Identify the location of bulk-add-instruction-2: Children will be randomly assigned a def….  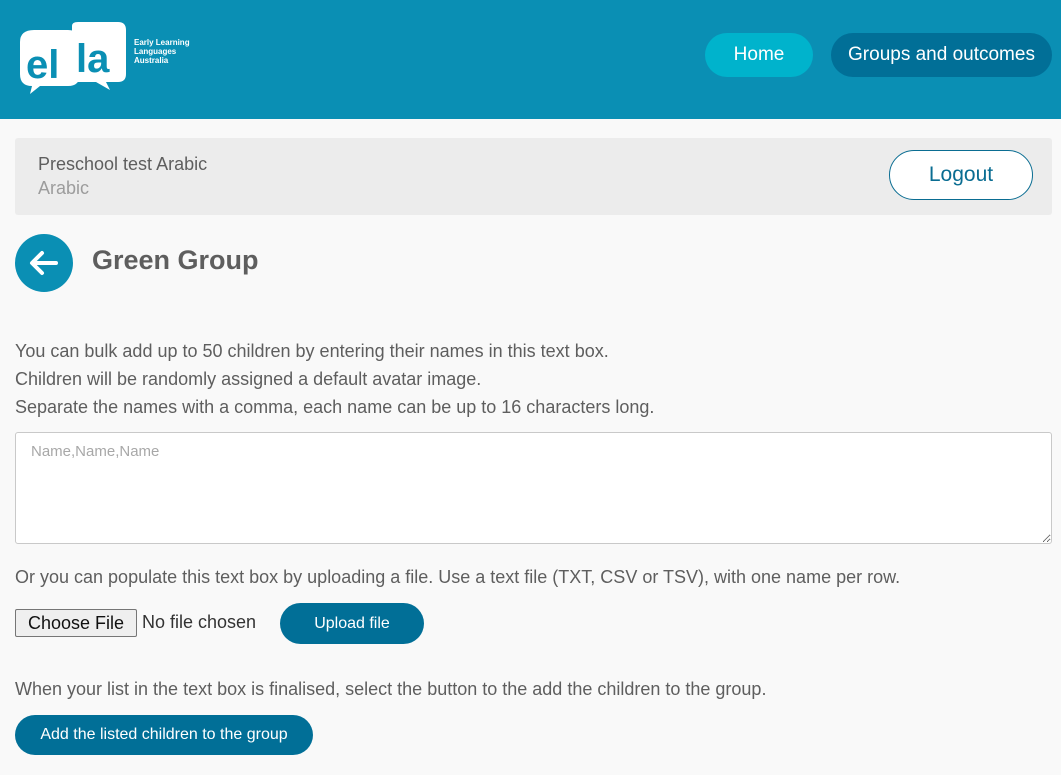
(248, 379).